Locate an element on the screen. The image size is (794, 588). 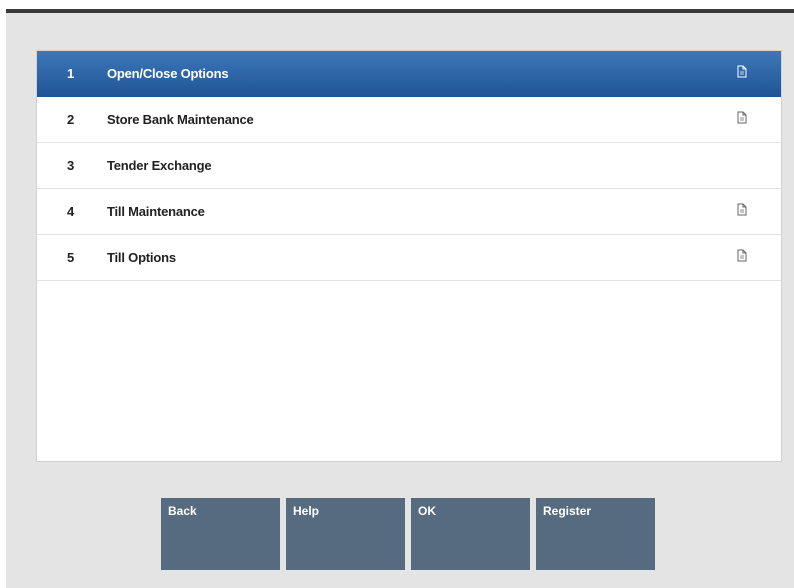
back-button: Back is located at coordinates (220, 534).